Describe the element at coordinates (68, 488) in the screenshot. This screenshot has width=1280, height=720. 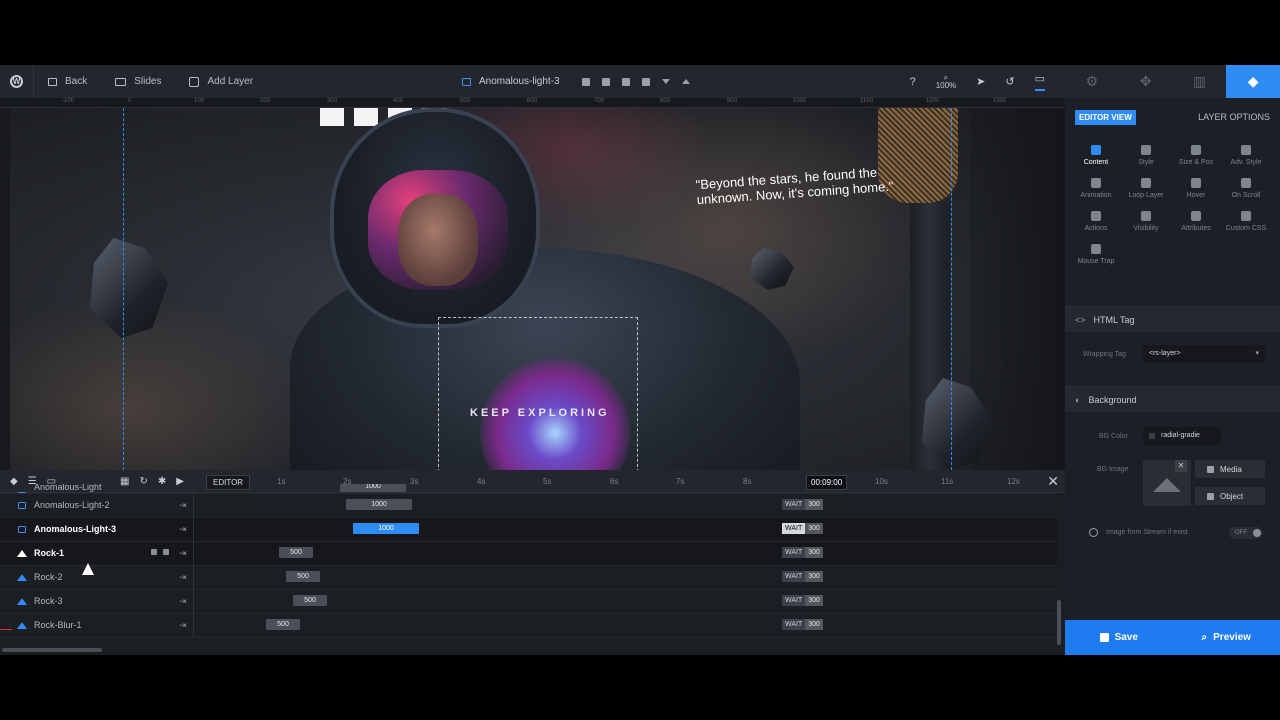
I see `row-name: Anomalous-Light` at that location.